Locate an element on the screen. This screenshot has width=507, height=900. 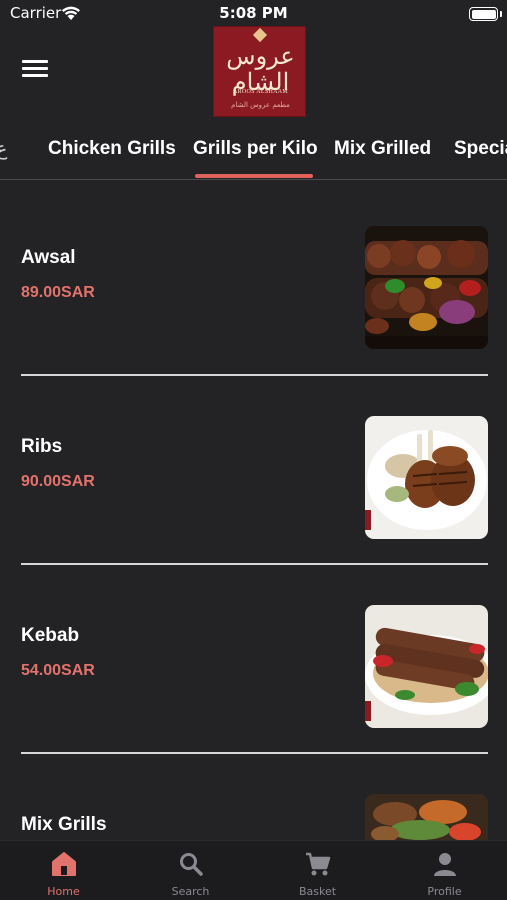
hamburger-menu-button is located at coordinates (35, 71).